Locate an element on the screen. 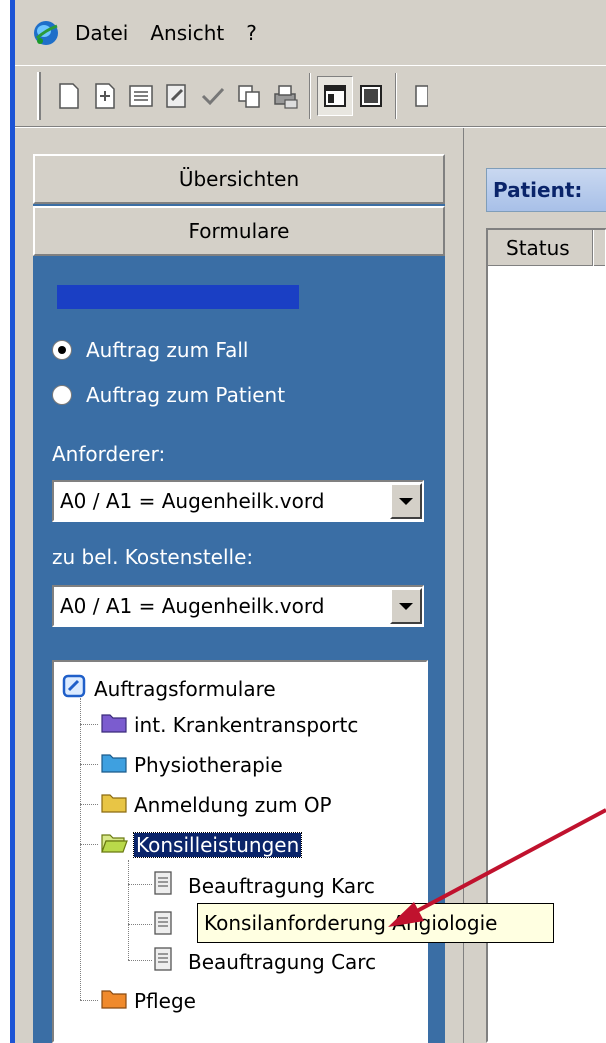 The width and height of the screenshot is (606, 1043). grid-header: Status is located at coordinates (546, 248).